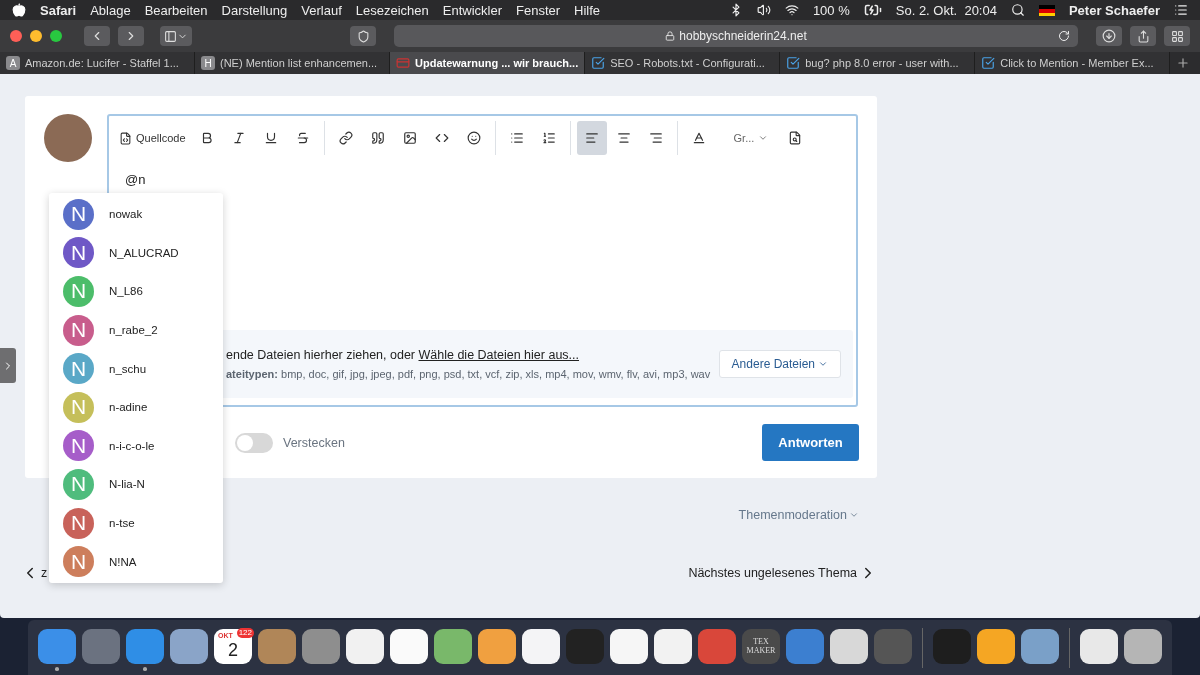 The height and width of the screenshot is (675, 1200). I want to click on file-types-text: ateitypen: bmp, doc, gif, jpg, jpeg, pdf, png, psd, txt, vcf, zip, xls, mp4, mov, wmv, flv, avi, mp3, wav, so click(469, 374).